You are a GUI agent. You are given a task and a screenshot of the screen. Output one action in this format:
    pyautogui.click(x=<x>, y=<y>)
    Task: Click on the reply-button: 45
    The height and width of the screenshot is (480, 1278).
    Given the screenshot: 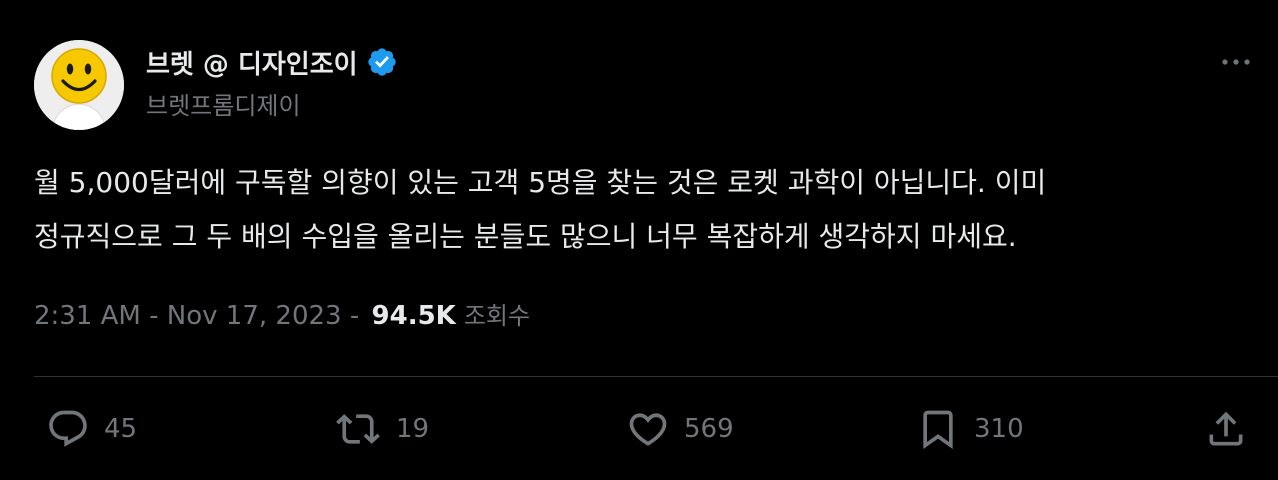 What is the action you would take?
    pyautogui.click(x=91, y=429)
    